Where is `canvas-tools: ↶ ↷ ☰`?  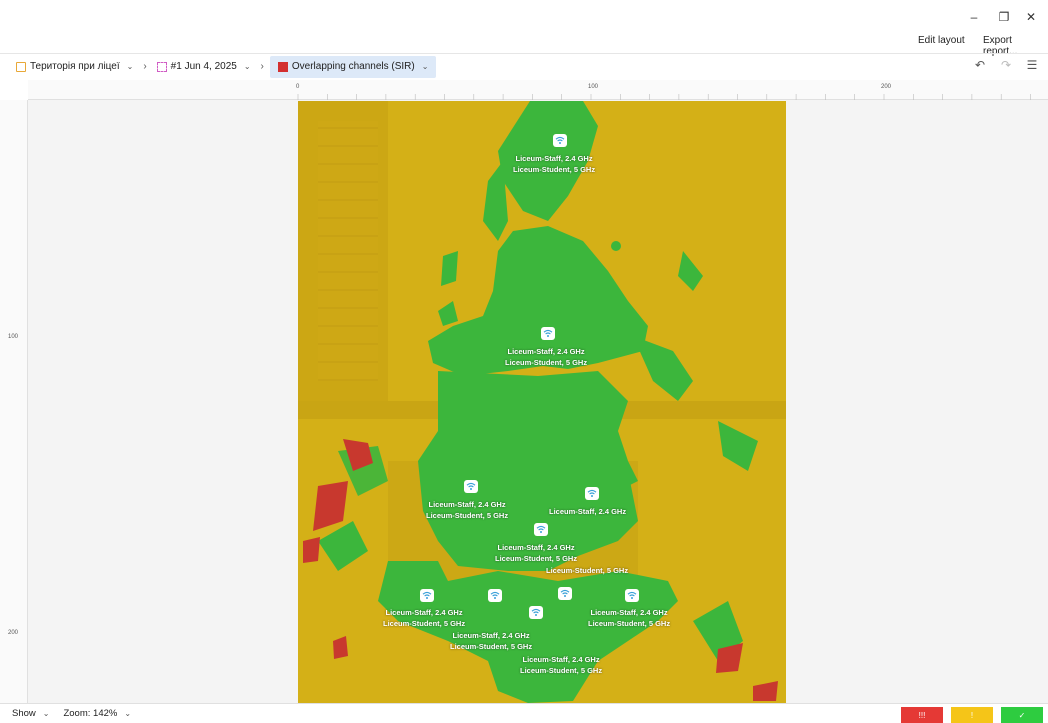 canvas-tools: ↶ ↷ ☰ is located at coordinates (1006, 65).